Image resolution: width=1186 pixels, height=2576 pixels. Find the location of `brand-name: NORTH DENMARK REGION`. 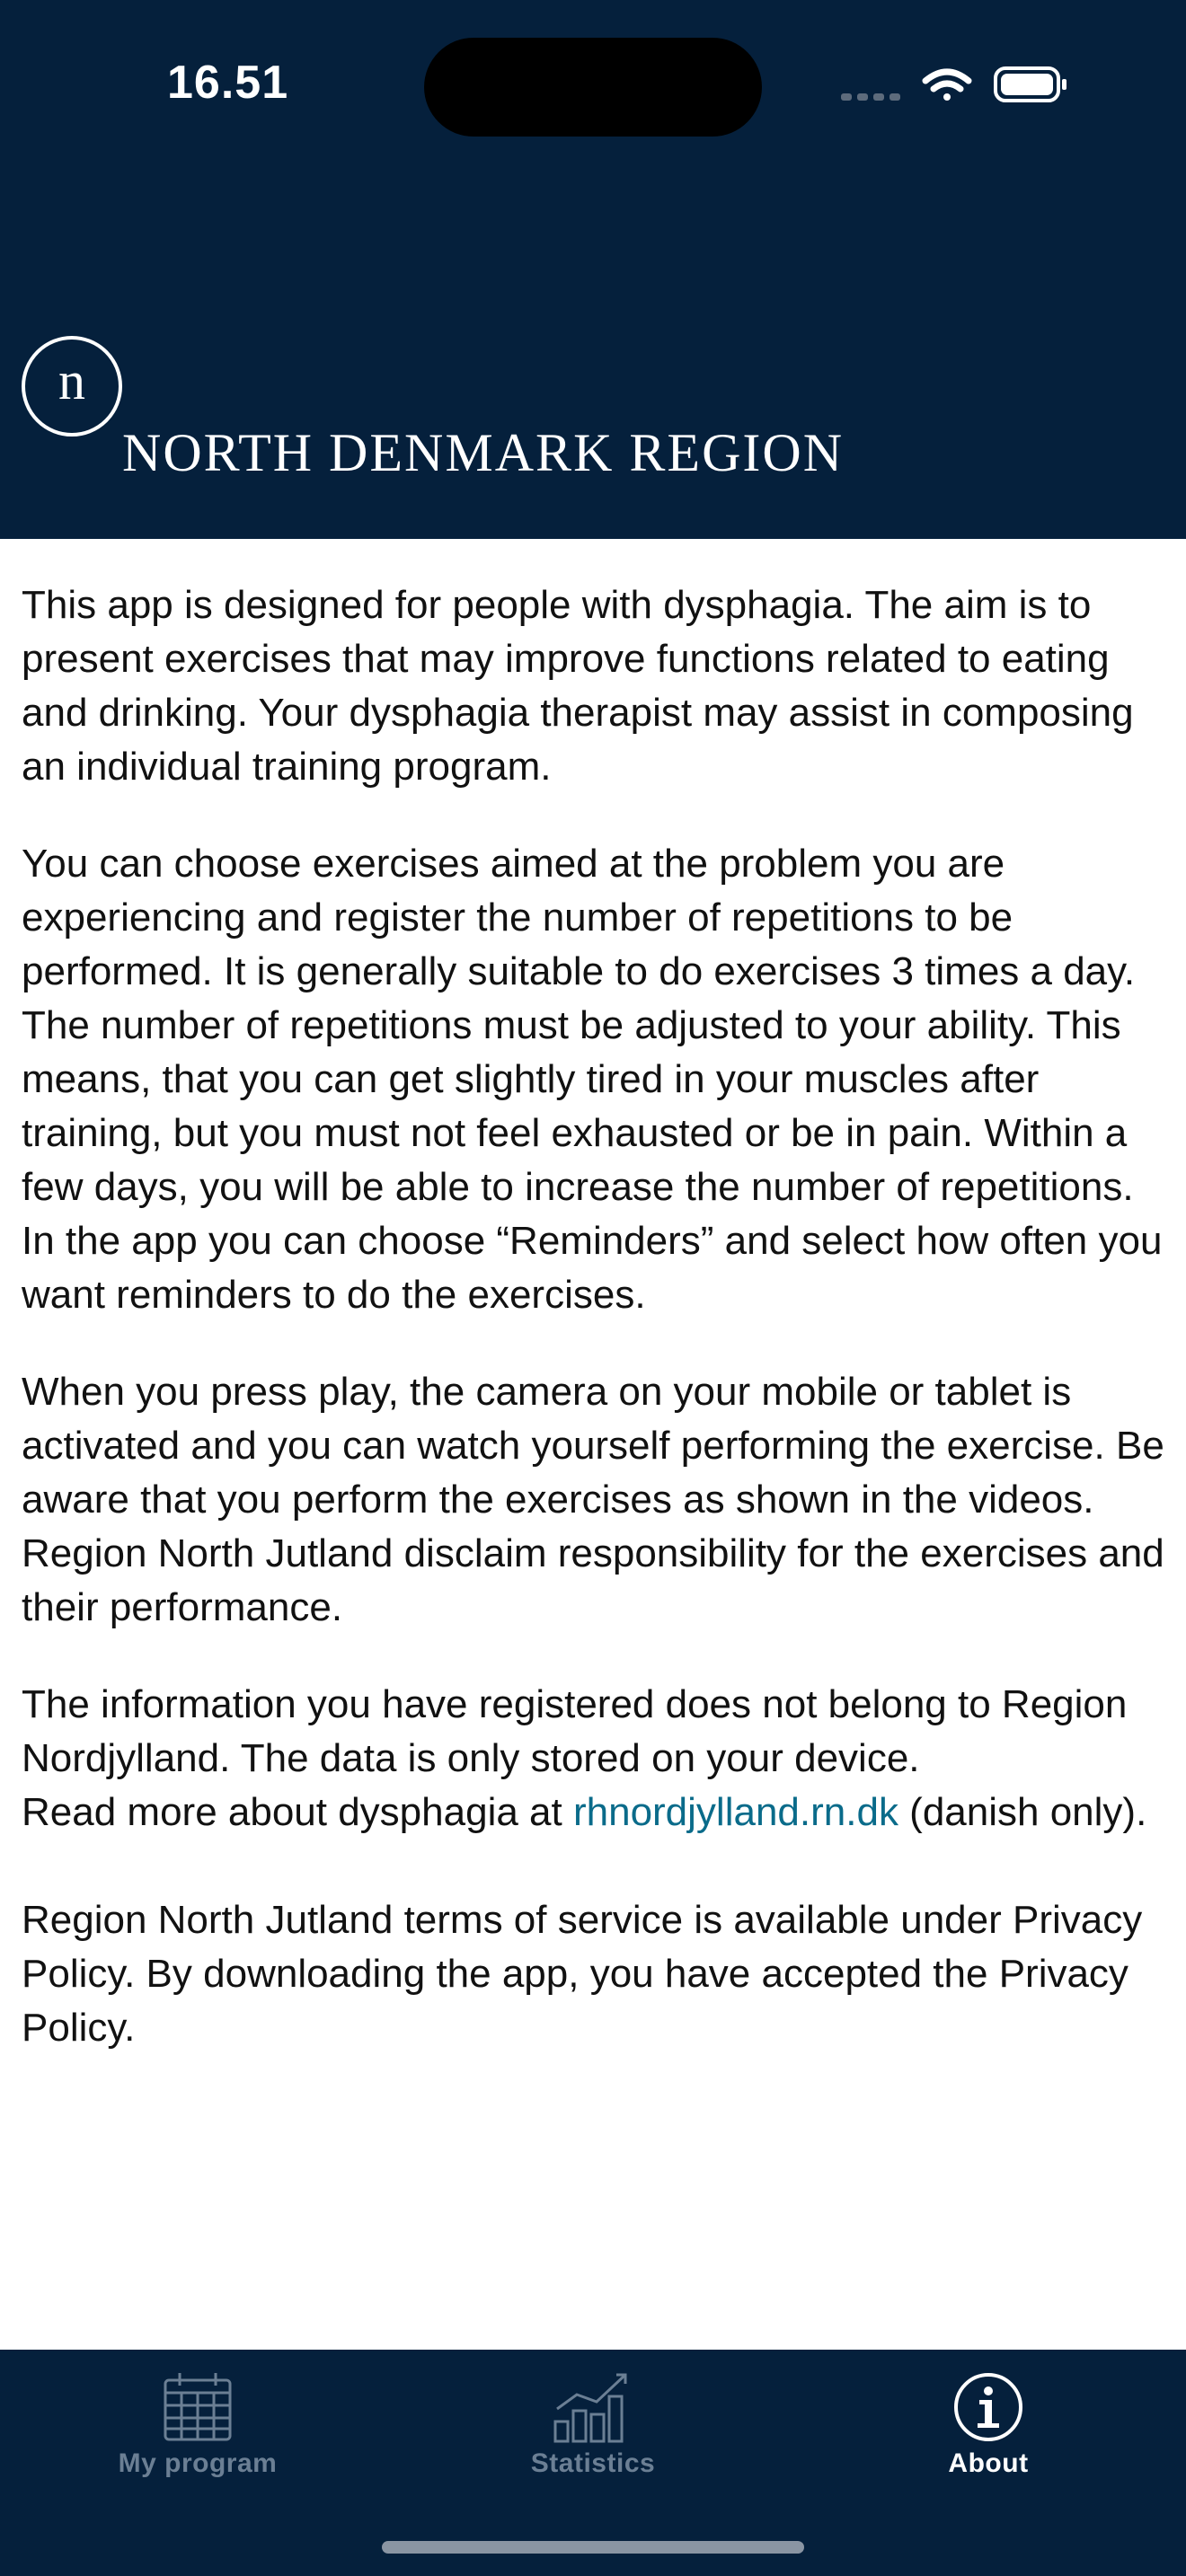

brand-name: NORTH DENMARK REGION is located at coordinates (483, 452).